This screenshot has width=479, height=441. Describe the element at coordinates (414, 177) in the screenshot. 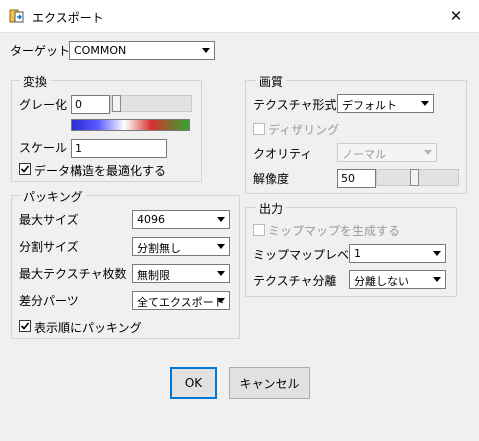

I see `resolution-slider-thumb` at that location.